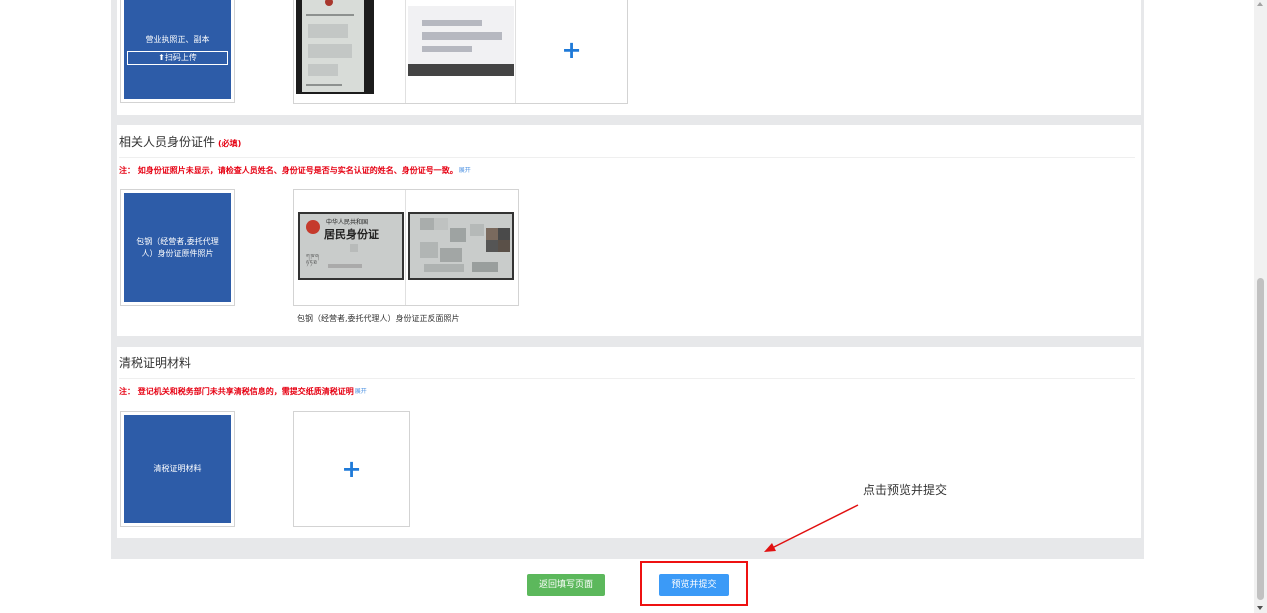 The height and width of the screenshot is (613, 1267). Describe the element at coordinates (566, 585) in the screenshot. I see `back-to-form-button: 返回填写页面` at that location.